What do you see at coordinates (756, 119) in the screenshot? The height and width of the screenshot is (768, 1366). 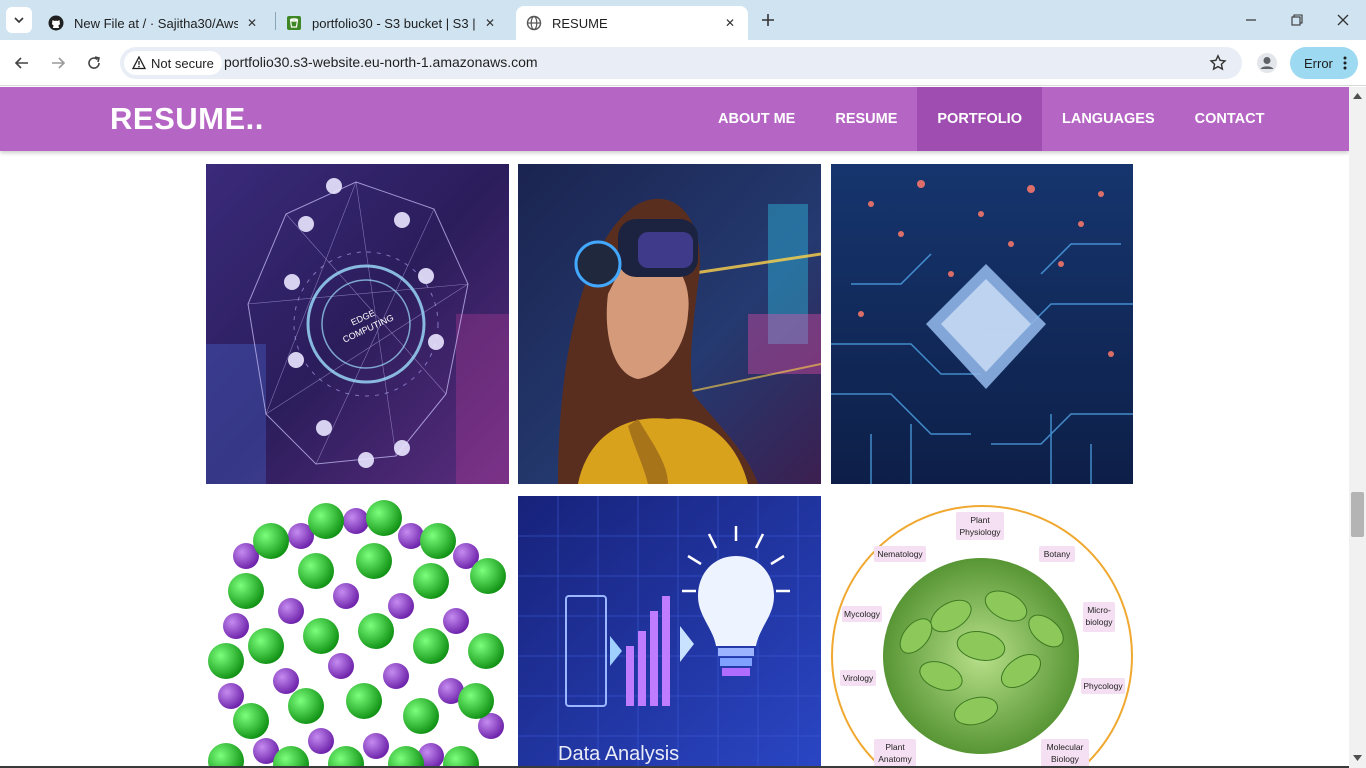 I see `nav-about-me: ABOUT ME` at bounding box center [756, 119].